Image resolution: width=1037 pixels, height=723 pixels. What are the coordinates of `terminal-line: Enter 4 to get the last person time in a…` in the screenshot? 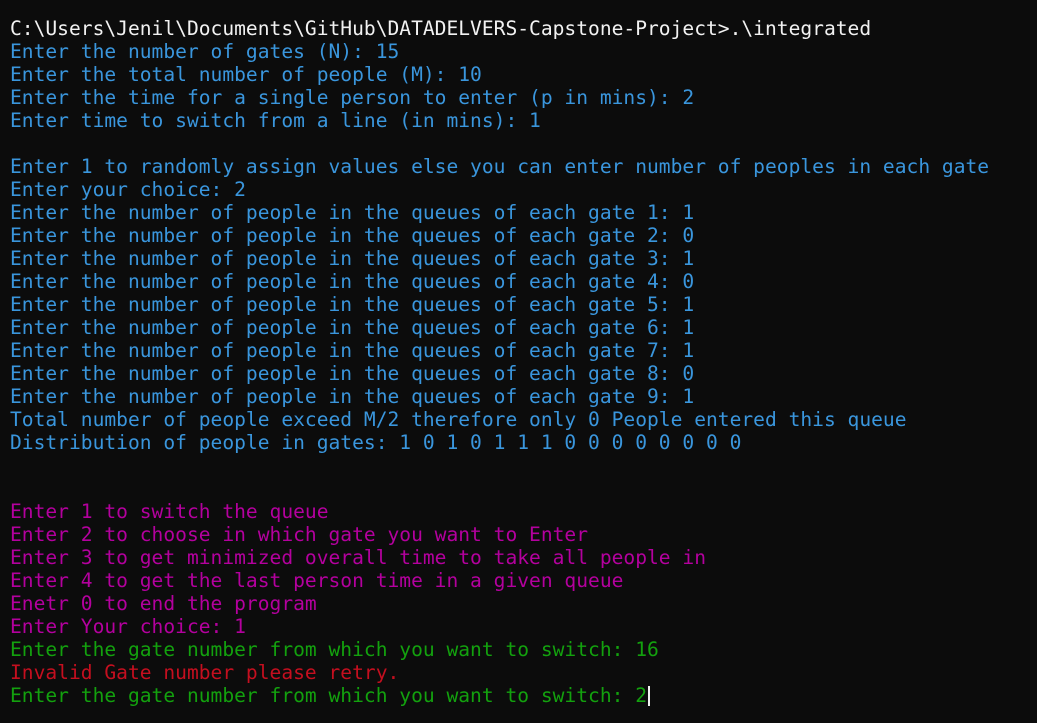 It's located at (523, 580).